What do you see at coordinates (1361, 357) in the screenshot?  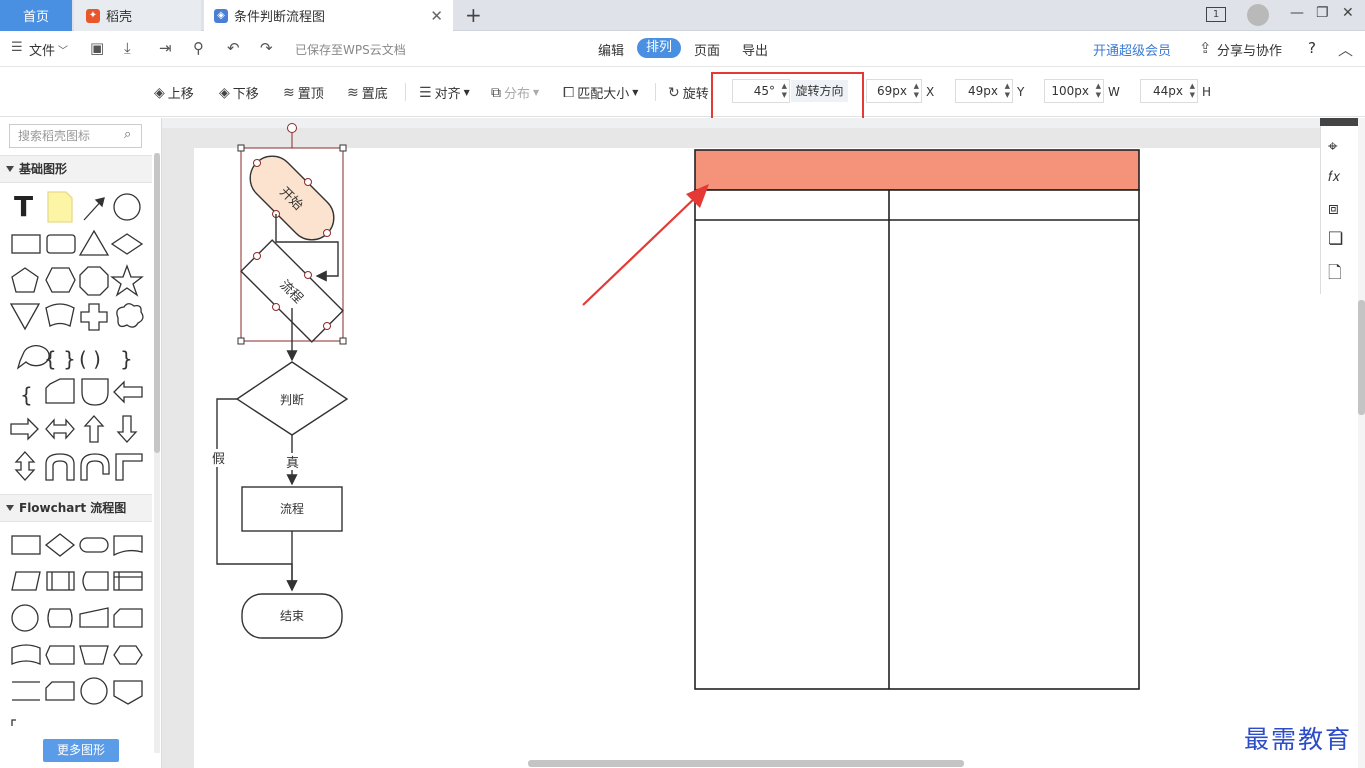 I see `vertical-scrollbar-thumb` at bounding box center [1361, 357].